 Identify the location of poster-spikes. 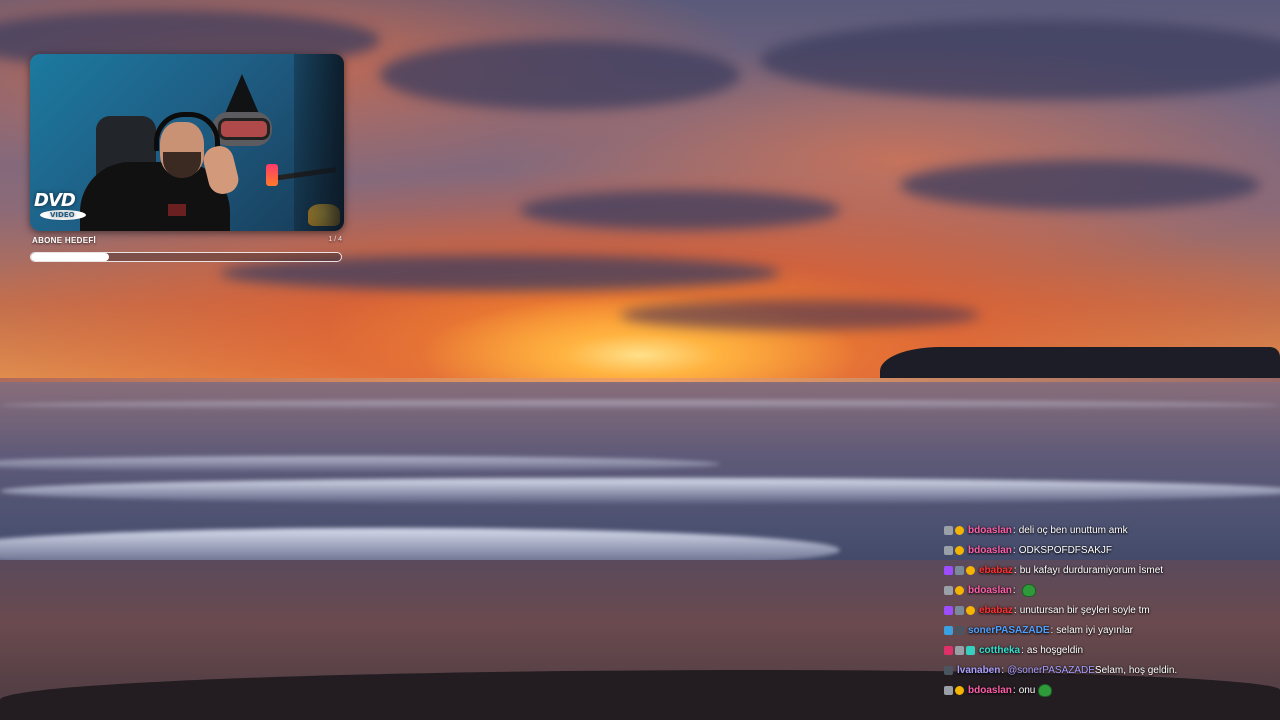
(242, 95).